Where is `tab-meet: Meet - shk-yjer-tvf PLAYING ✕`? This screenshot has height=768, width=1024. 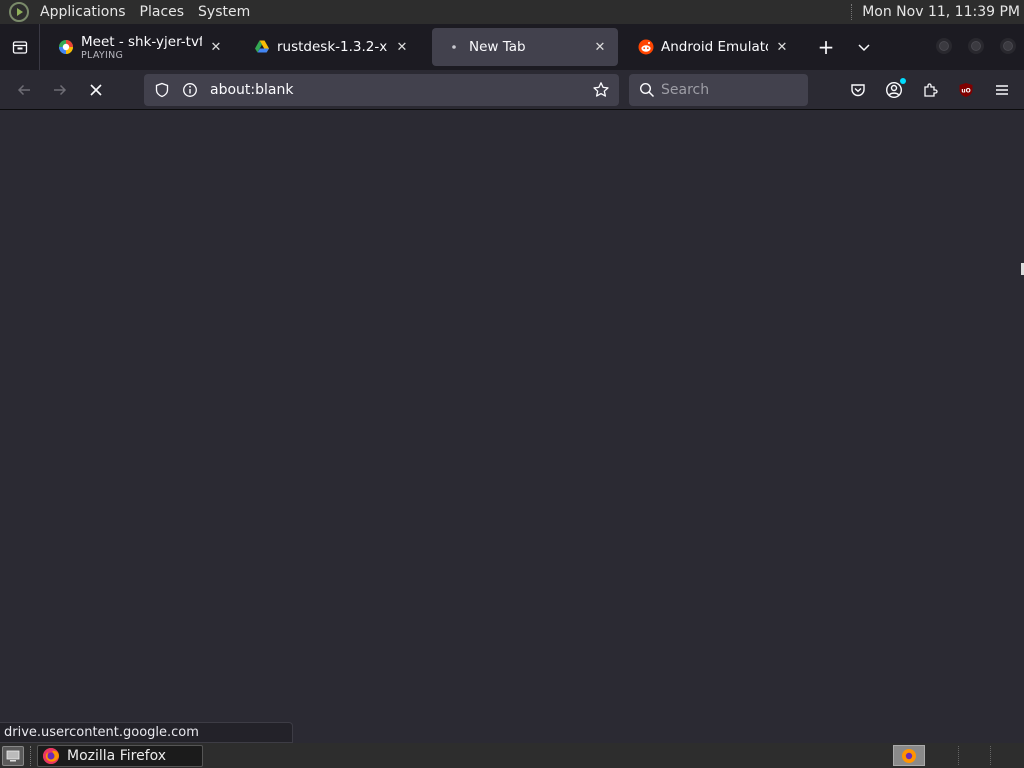
tab-meet: Meet - shk-yjer-tvf PLAYING ✕ is located at coordinates (139, 47).